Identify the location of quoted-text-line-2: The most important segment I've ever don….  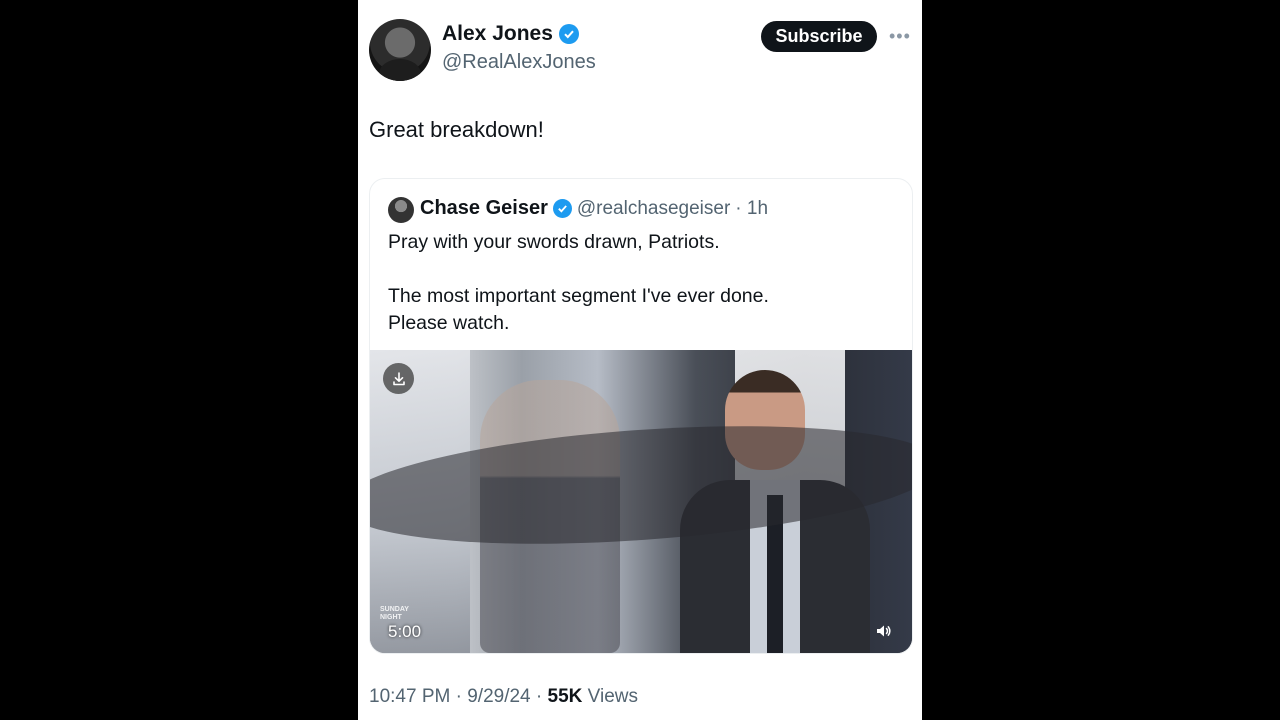
(578, 296).